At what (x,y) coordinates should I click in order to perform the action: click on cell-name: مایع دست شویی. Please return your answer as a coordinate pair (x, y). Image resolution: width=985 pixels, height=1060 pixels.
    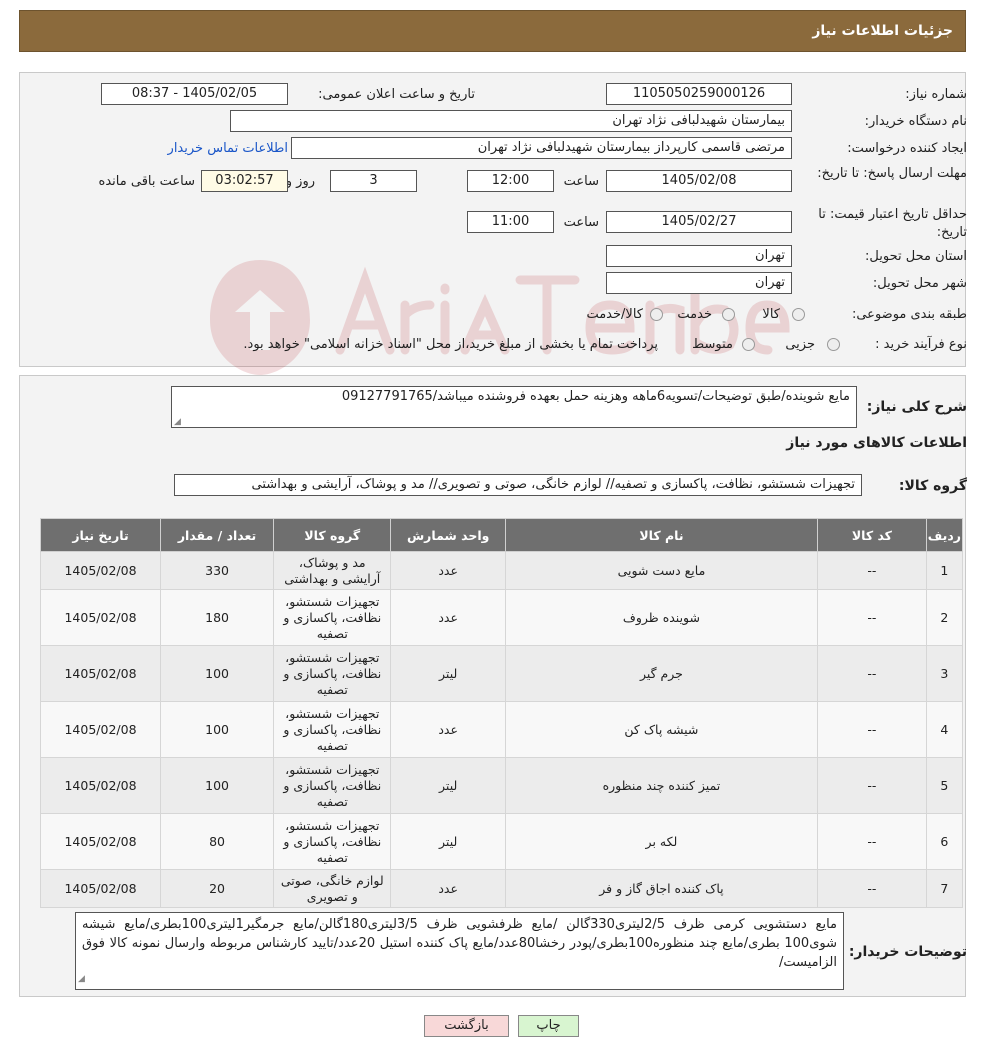
    Looking at the image, I should click on (661, 570).